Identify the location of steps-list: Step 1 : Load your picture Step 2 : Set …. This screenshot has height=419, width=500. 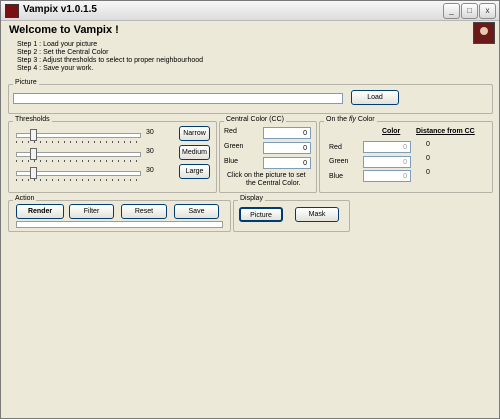
(110, 57).